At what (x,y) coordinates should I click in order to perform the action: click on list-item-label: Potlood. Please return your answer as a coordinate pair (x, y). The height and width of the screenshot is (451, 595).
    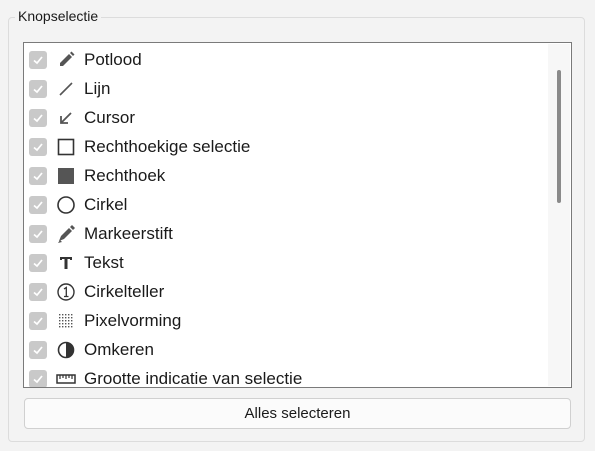
    Looking at the image, I should click on (113, 59).